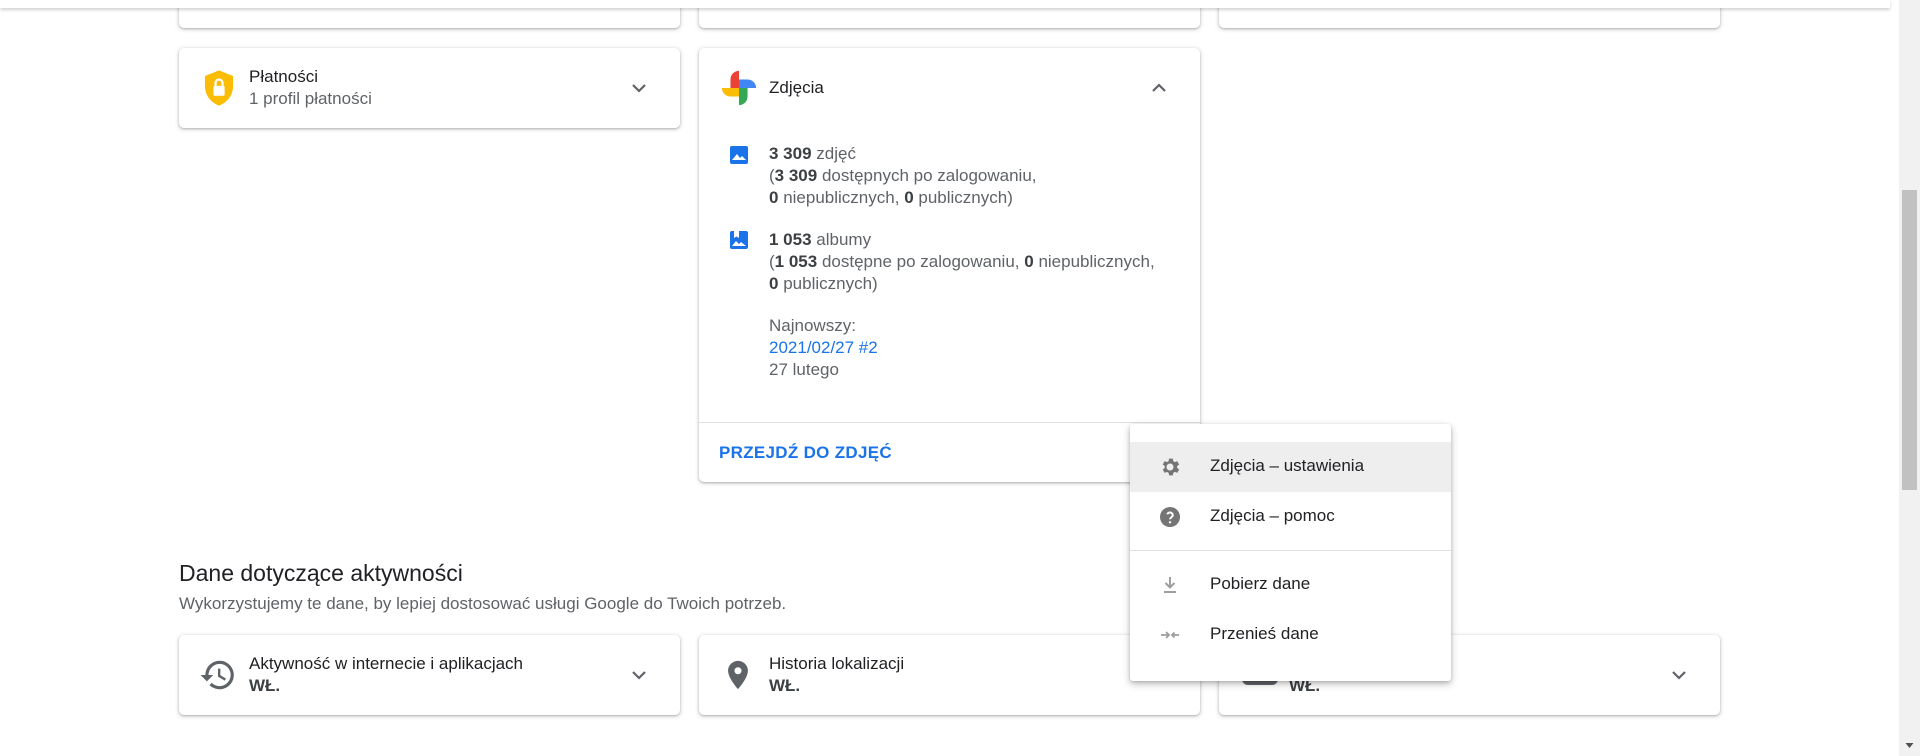 The width and height of the screenshot is (1920, 756). I want to click on menu-item-photos-help: Zdjęcia – pomoc, so click(1290, 517).